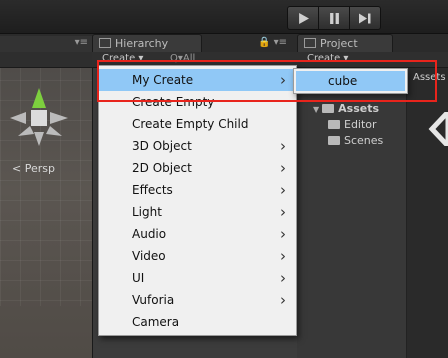 The height and width of the screenshot is (358, 448). Describe the element at coordinates (197, 190) in the screenshot. I see `menu-item-effects: Effects ›` at that location.